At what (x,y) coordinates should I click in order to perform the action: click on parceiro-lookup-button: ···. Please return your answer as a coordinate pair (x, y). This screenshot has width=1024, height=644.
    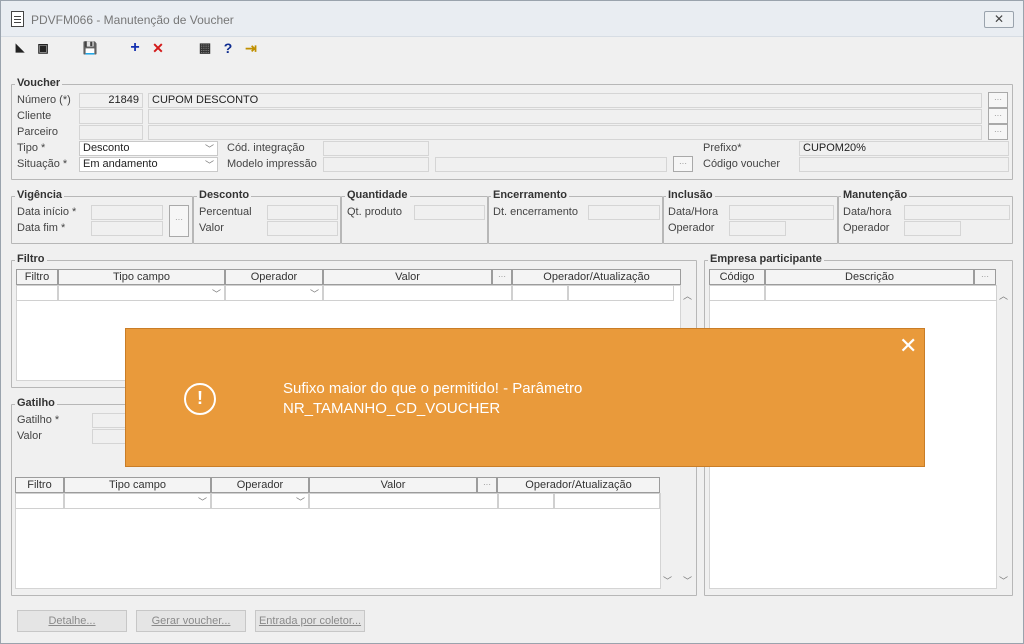
    Looking at the image, I should click on (998, 132).